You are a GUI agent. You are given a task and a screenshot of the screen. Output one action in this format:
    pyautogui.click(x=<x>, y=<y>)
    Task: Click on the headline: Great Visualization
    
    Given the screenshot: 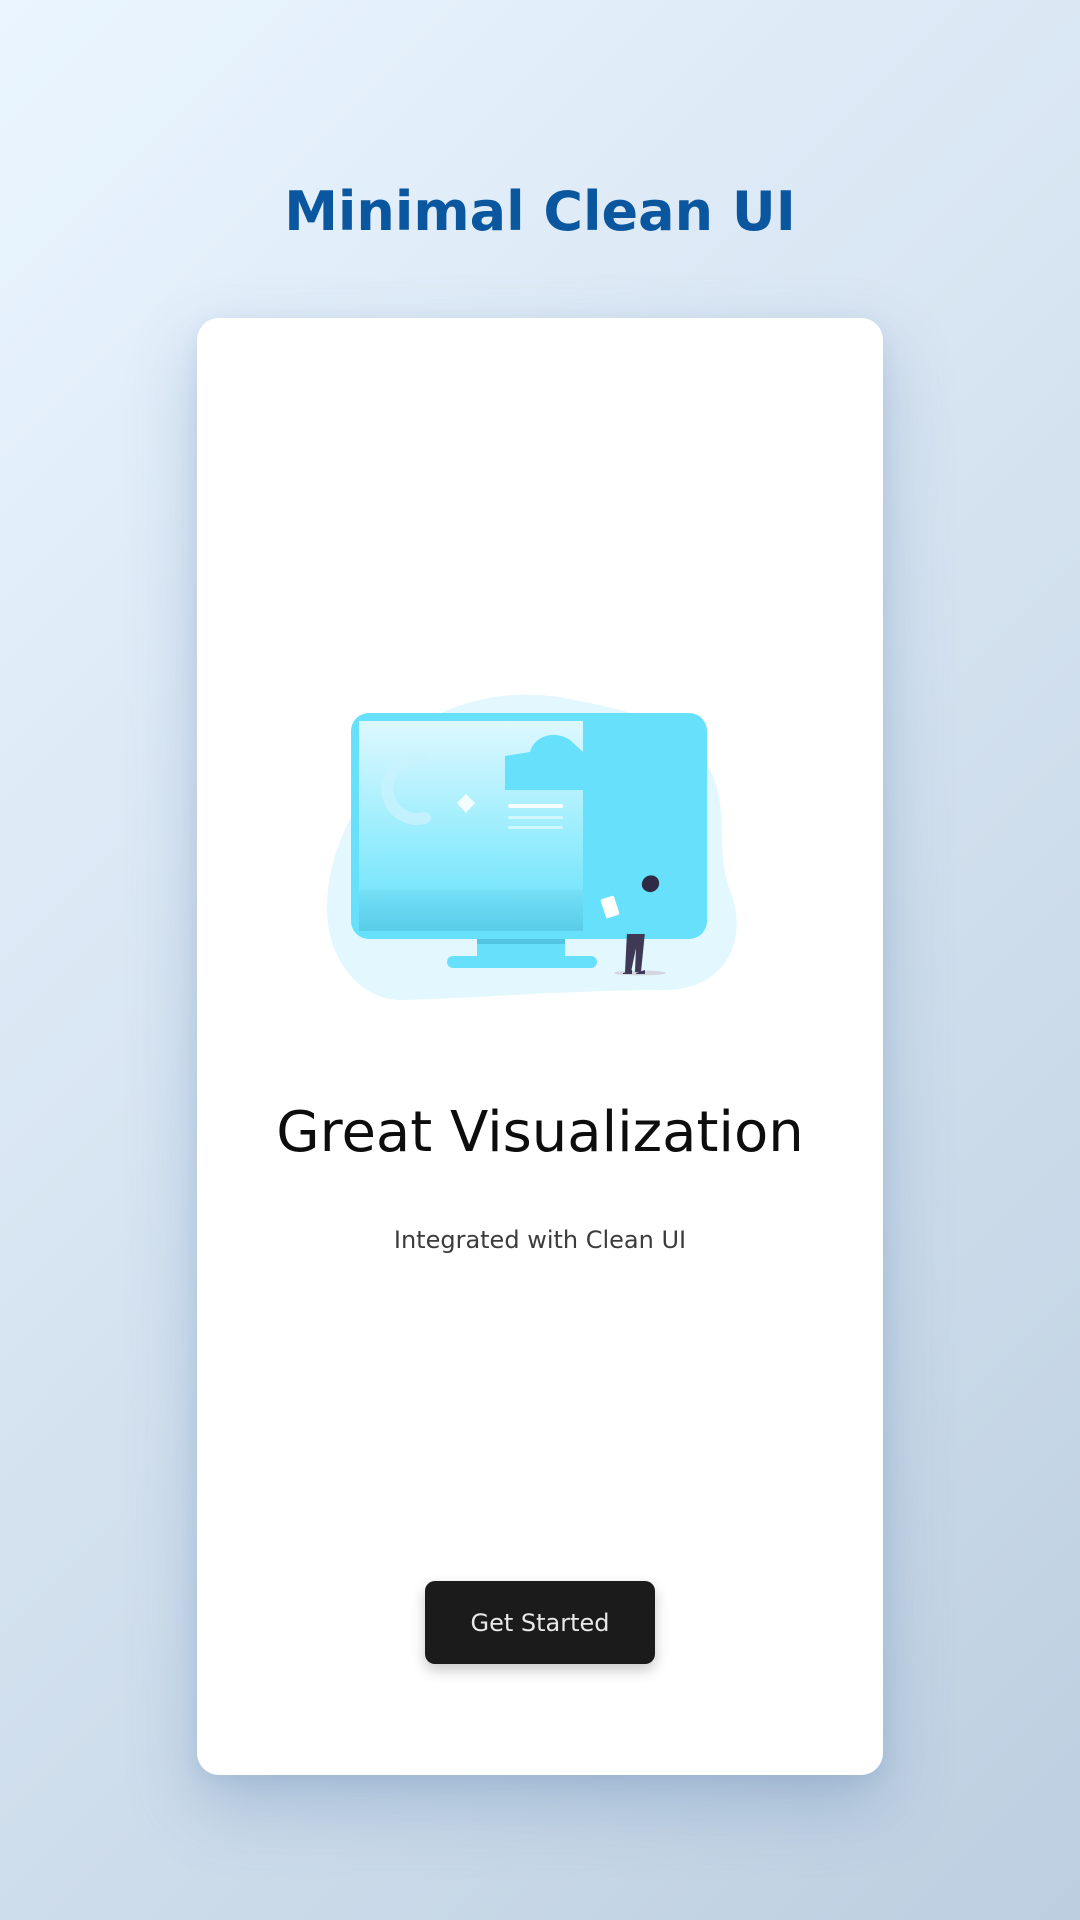 What is the action you would take?
    pyautogui.click(x=540, y=1132)
    